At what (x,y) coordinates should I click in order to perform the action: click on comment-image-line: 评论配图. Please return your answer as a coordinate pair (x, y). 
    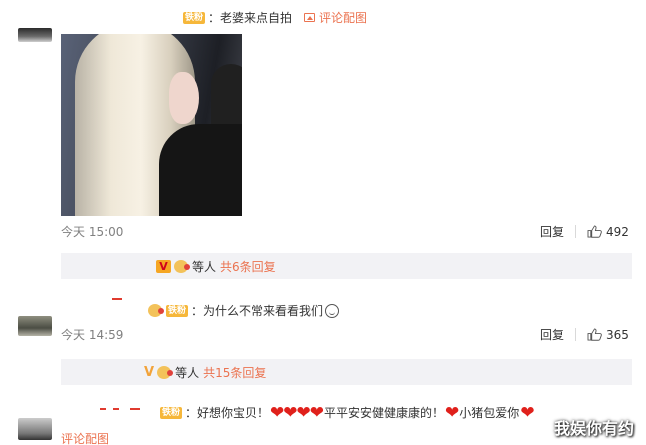
    Looking at the image, I should click on (85, 437).